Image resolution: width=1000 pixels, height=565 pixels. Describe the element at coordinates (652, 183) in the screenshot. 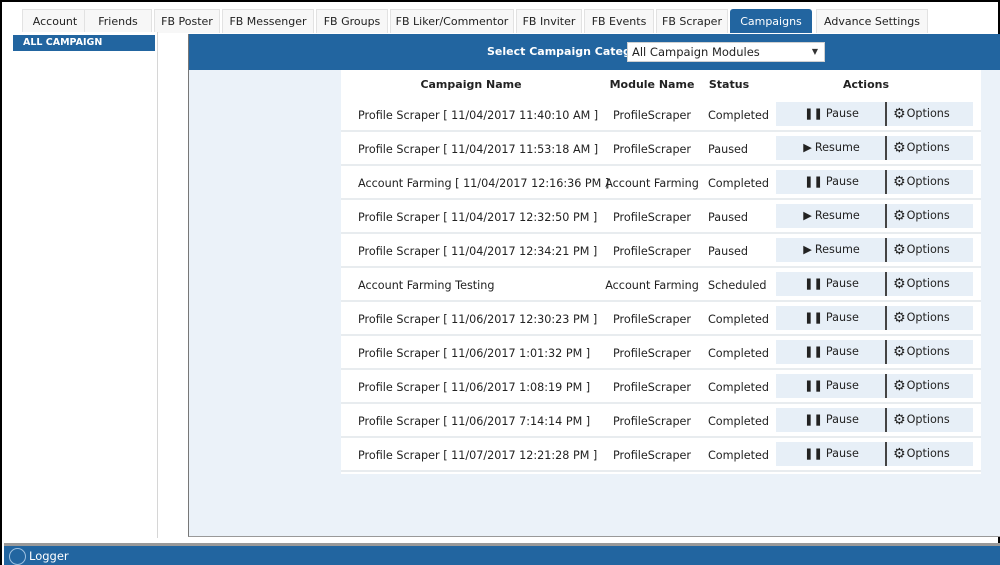

I see `module-name: Account Farming` at that location.